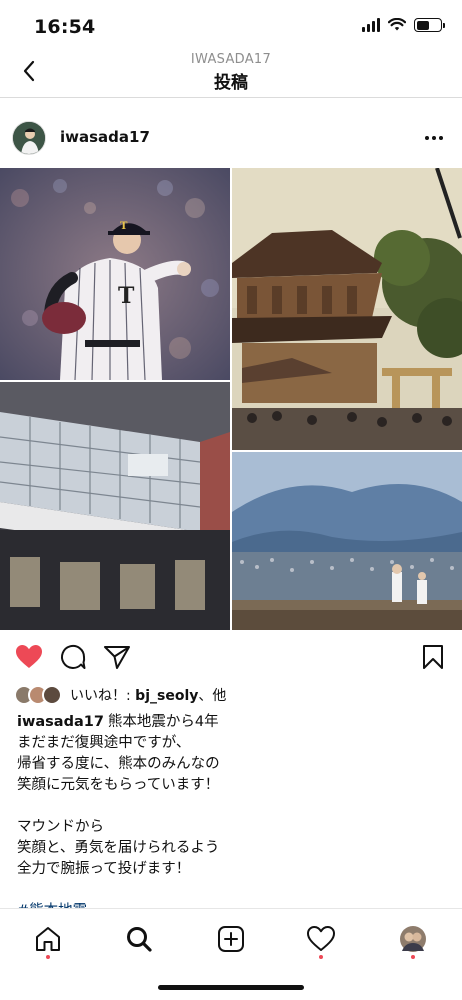  What do you see at coordinates (231, 83) in the screenshot?
I see `page-title: 投稿` at bounding box center [231, 83].